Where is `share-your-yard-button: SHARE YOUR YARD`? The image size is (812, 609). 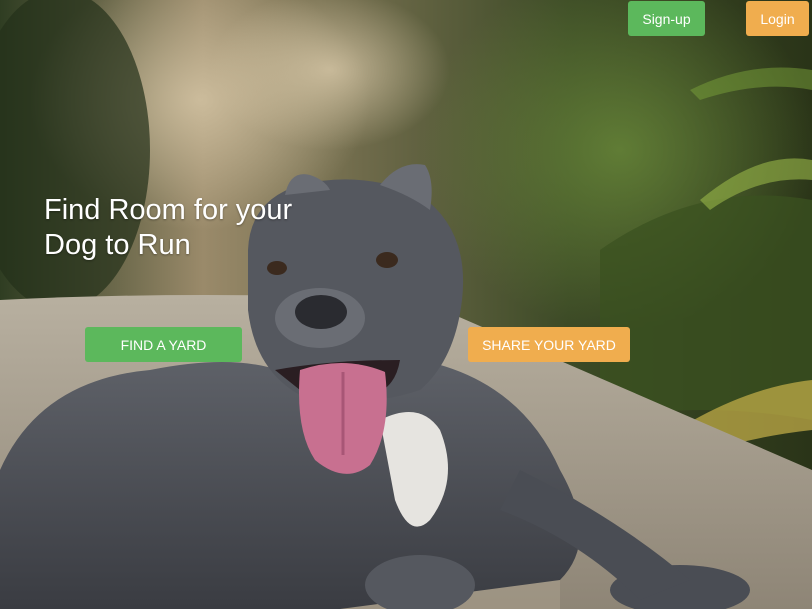 share-your-yard-button: SHARE YOUR YARD is located at coordinates (549, 344).